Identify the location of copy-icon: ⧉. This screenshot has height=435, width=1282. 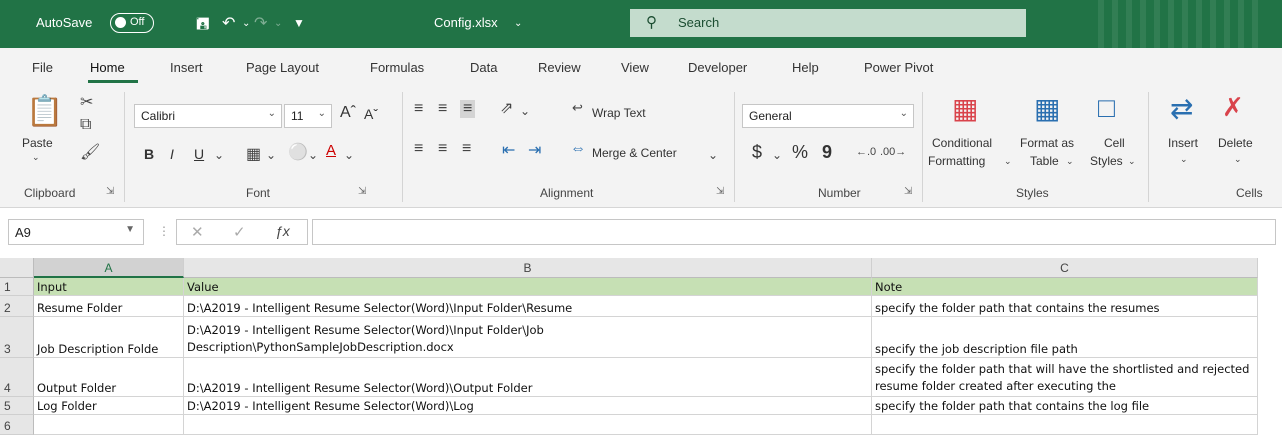
(85, 125).